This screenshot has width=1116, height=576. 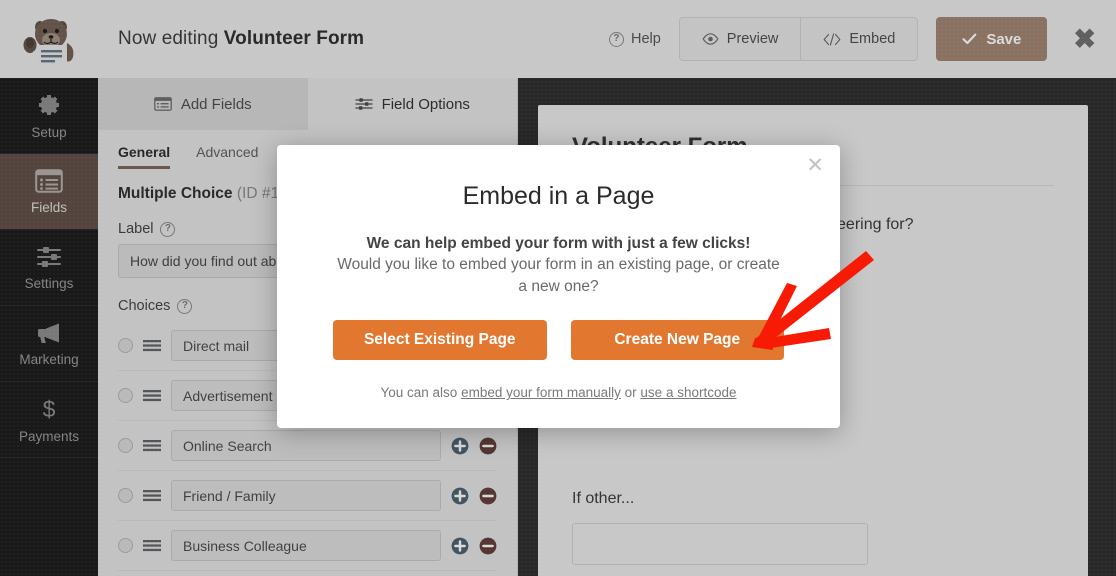 I want to click on subtab-label: General, so click(x=144, y=152).